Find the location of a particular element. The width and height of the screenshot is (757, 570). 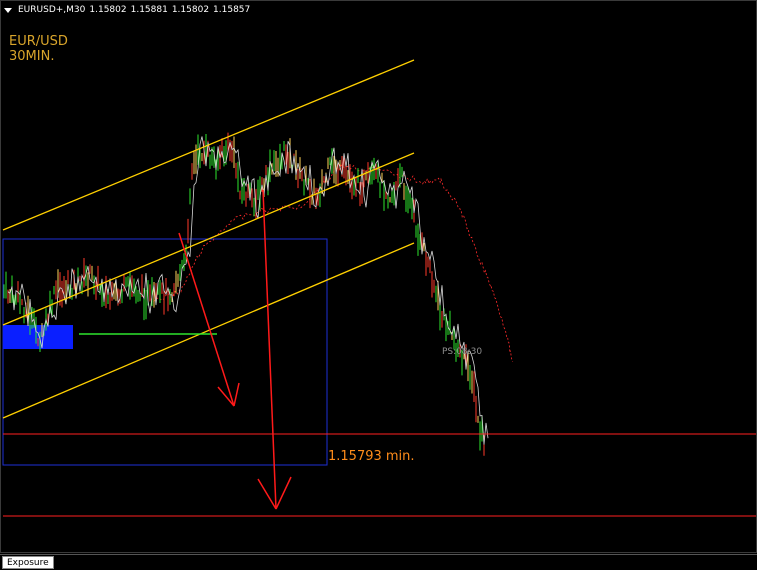

tab-exposure: Exposure is located at coordinates (28, 562).